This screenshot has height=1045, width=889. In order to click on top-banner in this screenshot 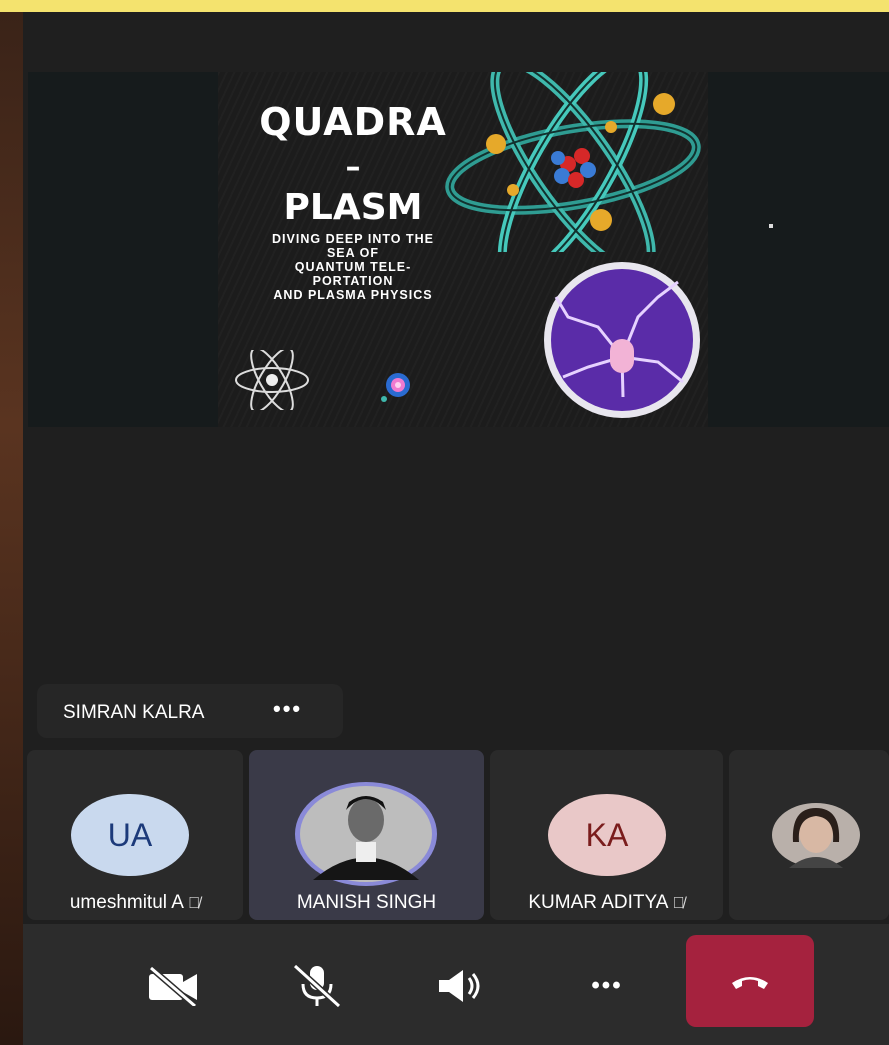, I will do `click(444, 6)`.